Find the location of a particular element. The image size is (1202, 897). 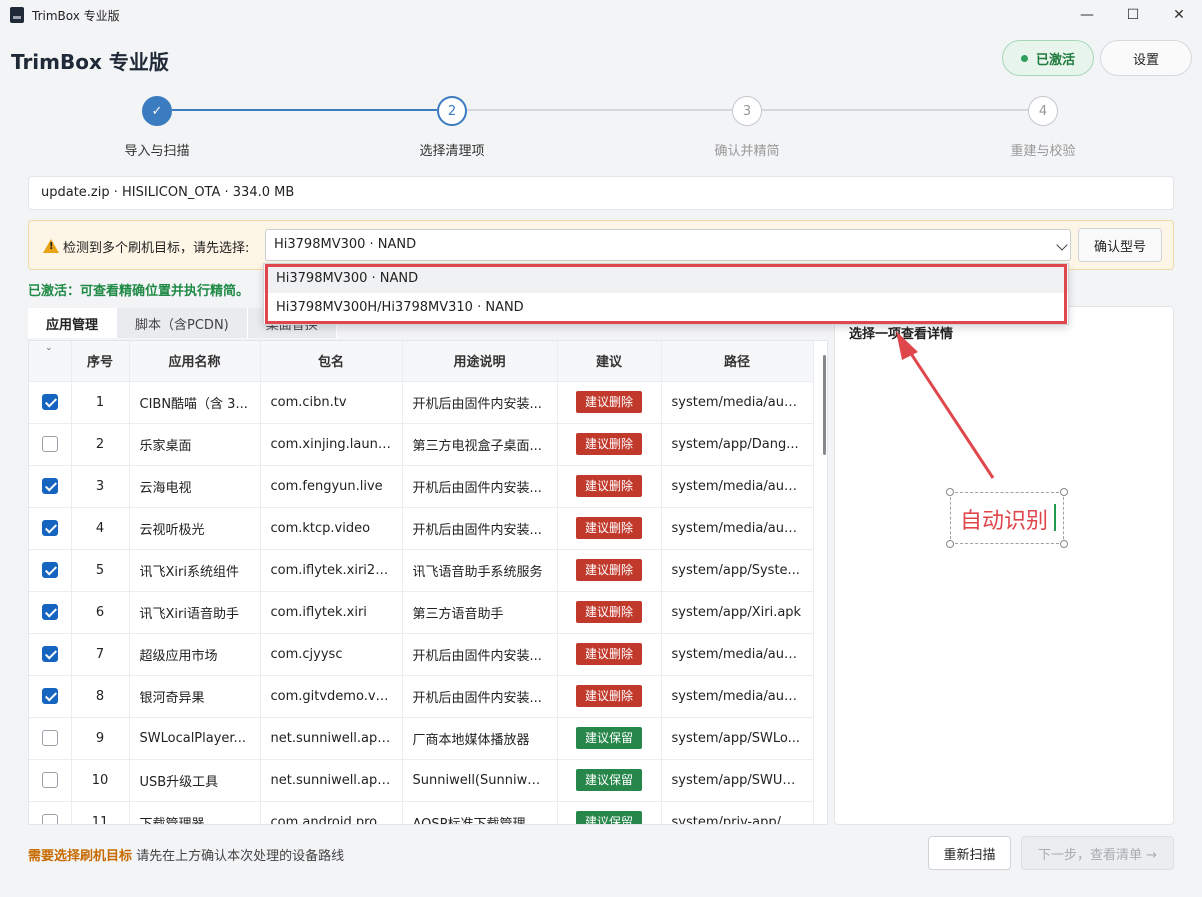

target-option: Hi3798MV300H/Hi3798MV310 · NAND is located at coordinates (666, 307).